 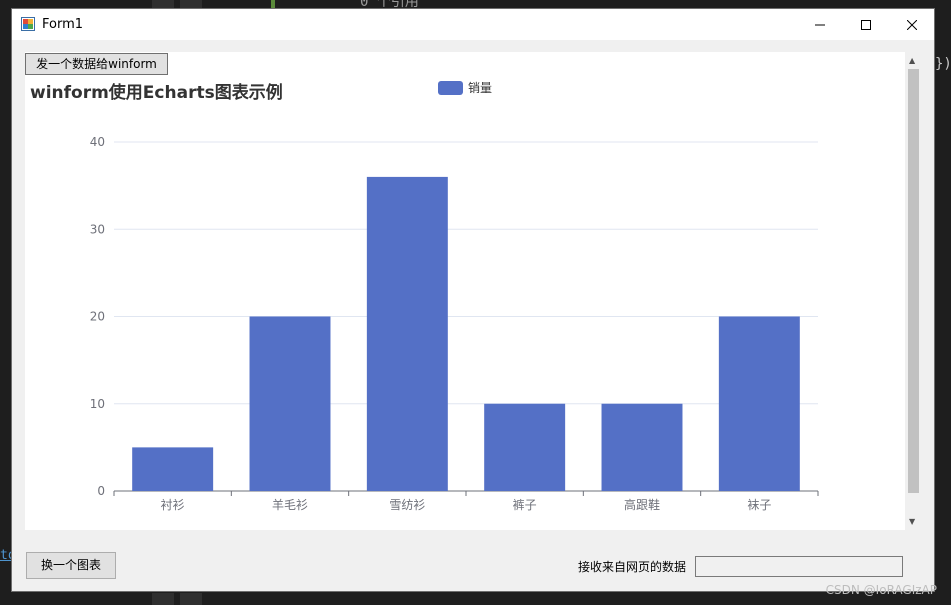 What do you see at coordinates (101, 491) in the screenshot?
I see `y-tick-label: 0` at bounding box center [101, 491].